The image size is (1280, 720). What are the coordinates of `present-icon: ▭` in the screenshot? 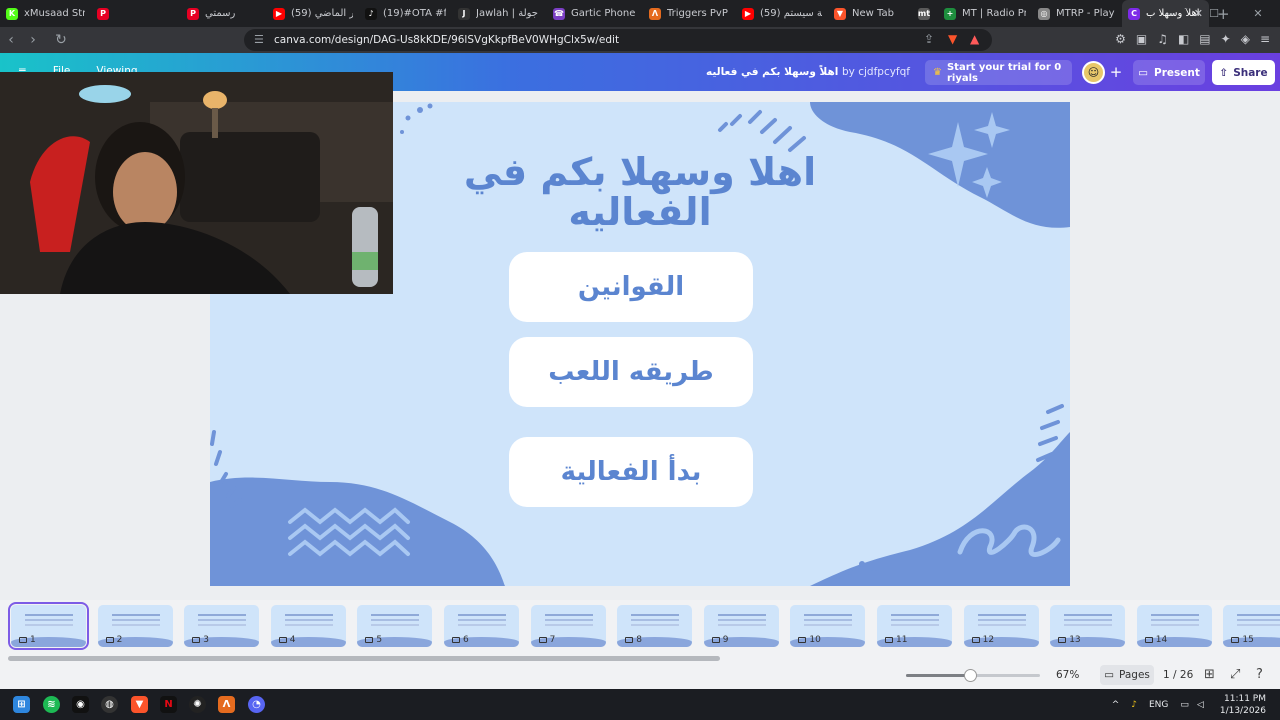 It's located at (1143, 72).